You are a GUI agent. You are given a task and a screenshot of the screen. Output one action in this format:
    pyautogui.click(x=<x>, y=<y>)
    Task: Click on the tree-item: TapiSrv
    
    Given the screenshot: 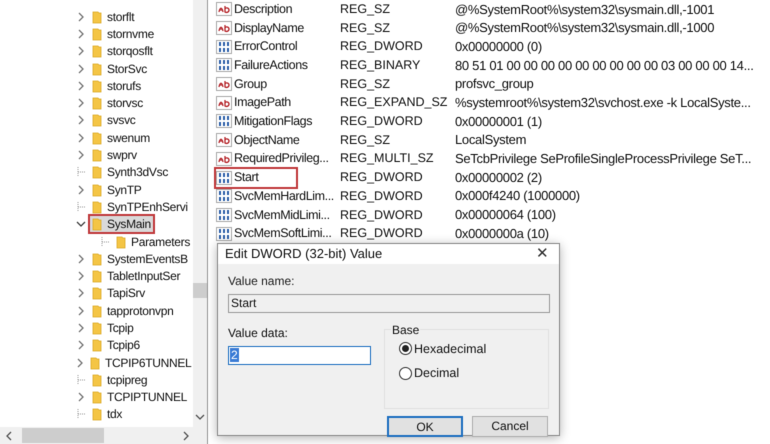 What is the action you would take?
    pyautogui.click(x=118, y=293)
    